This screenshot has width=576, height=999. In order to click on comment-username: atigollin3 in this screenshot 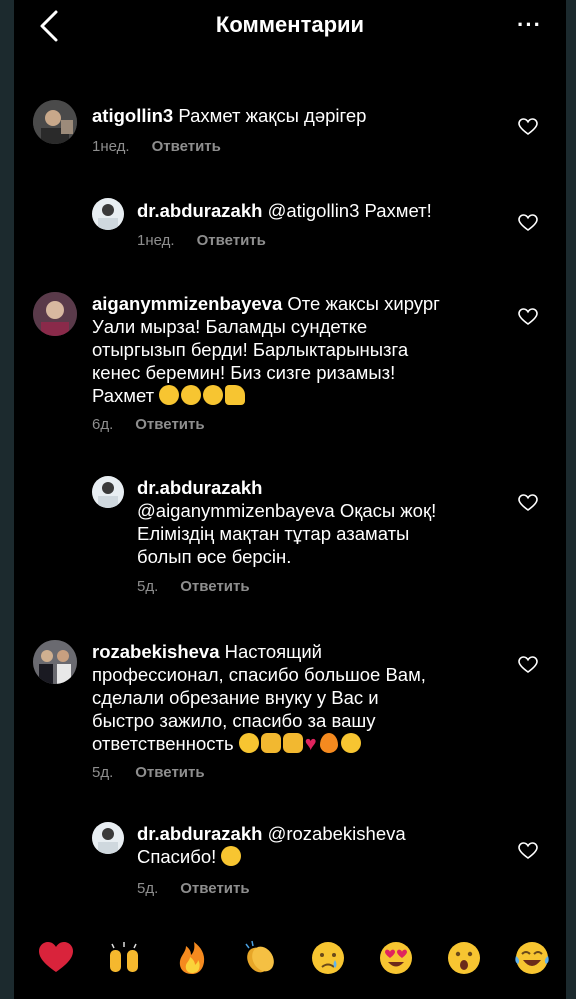, I will do `click(132, 115)`.